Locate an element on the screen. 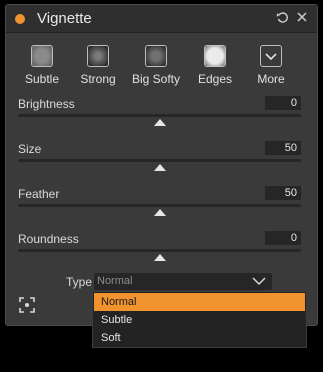  vignette-edges-icon is located at coordinates (215, 56).